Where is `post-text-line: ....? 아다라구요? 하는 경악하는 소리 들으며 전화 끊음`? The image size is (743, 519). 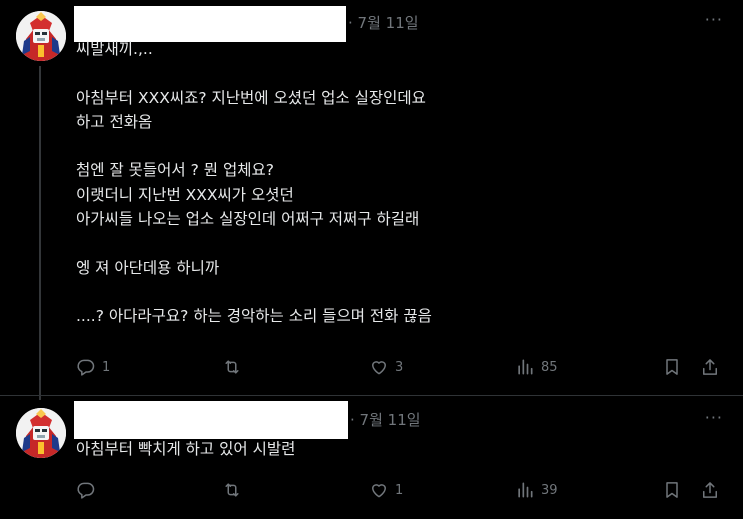
post-text-line: ....? 아다라구요? 하는 경악하는 소리 들으며 전화 끊음 is located at coordinates (254, 316).